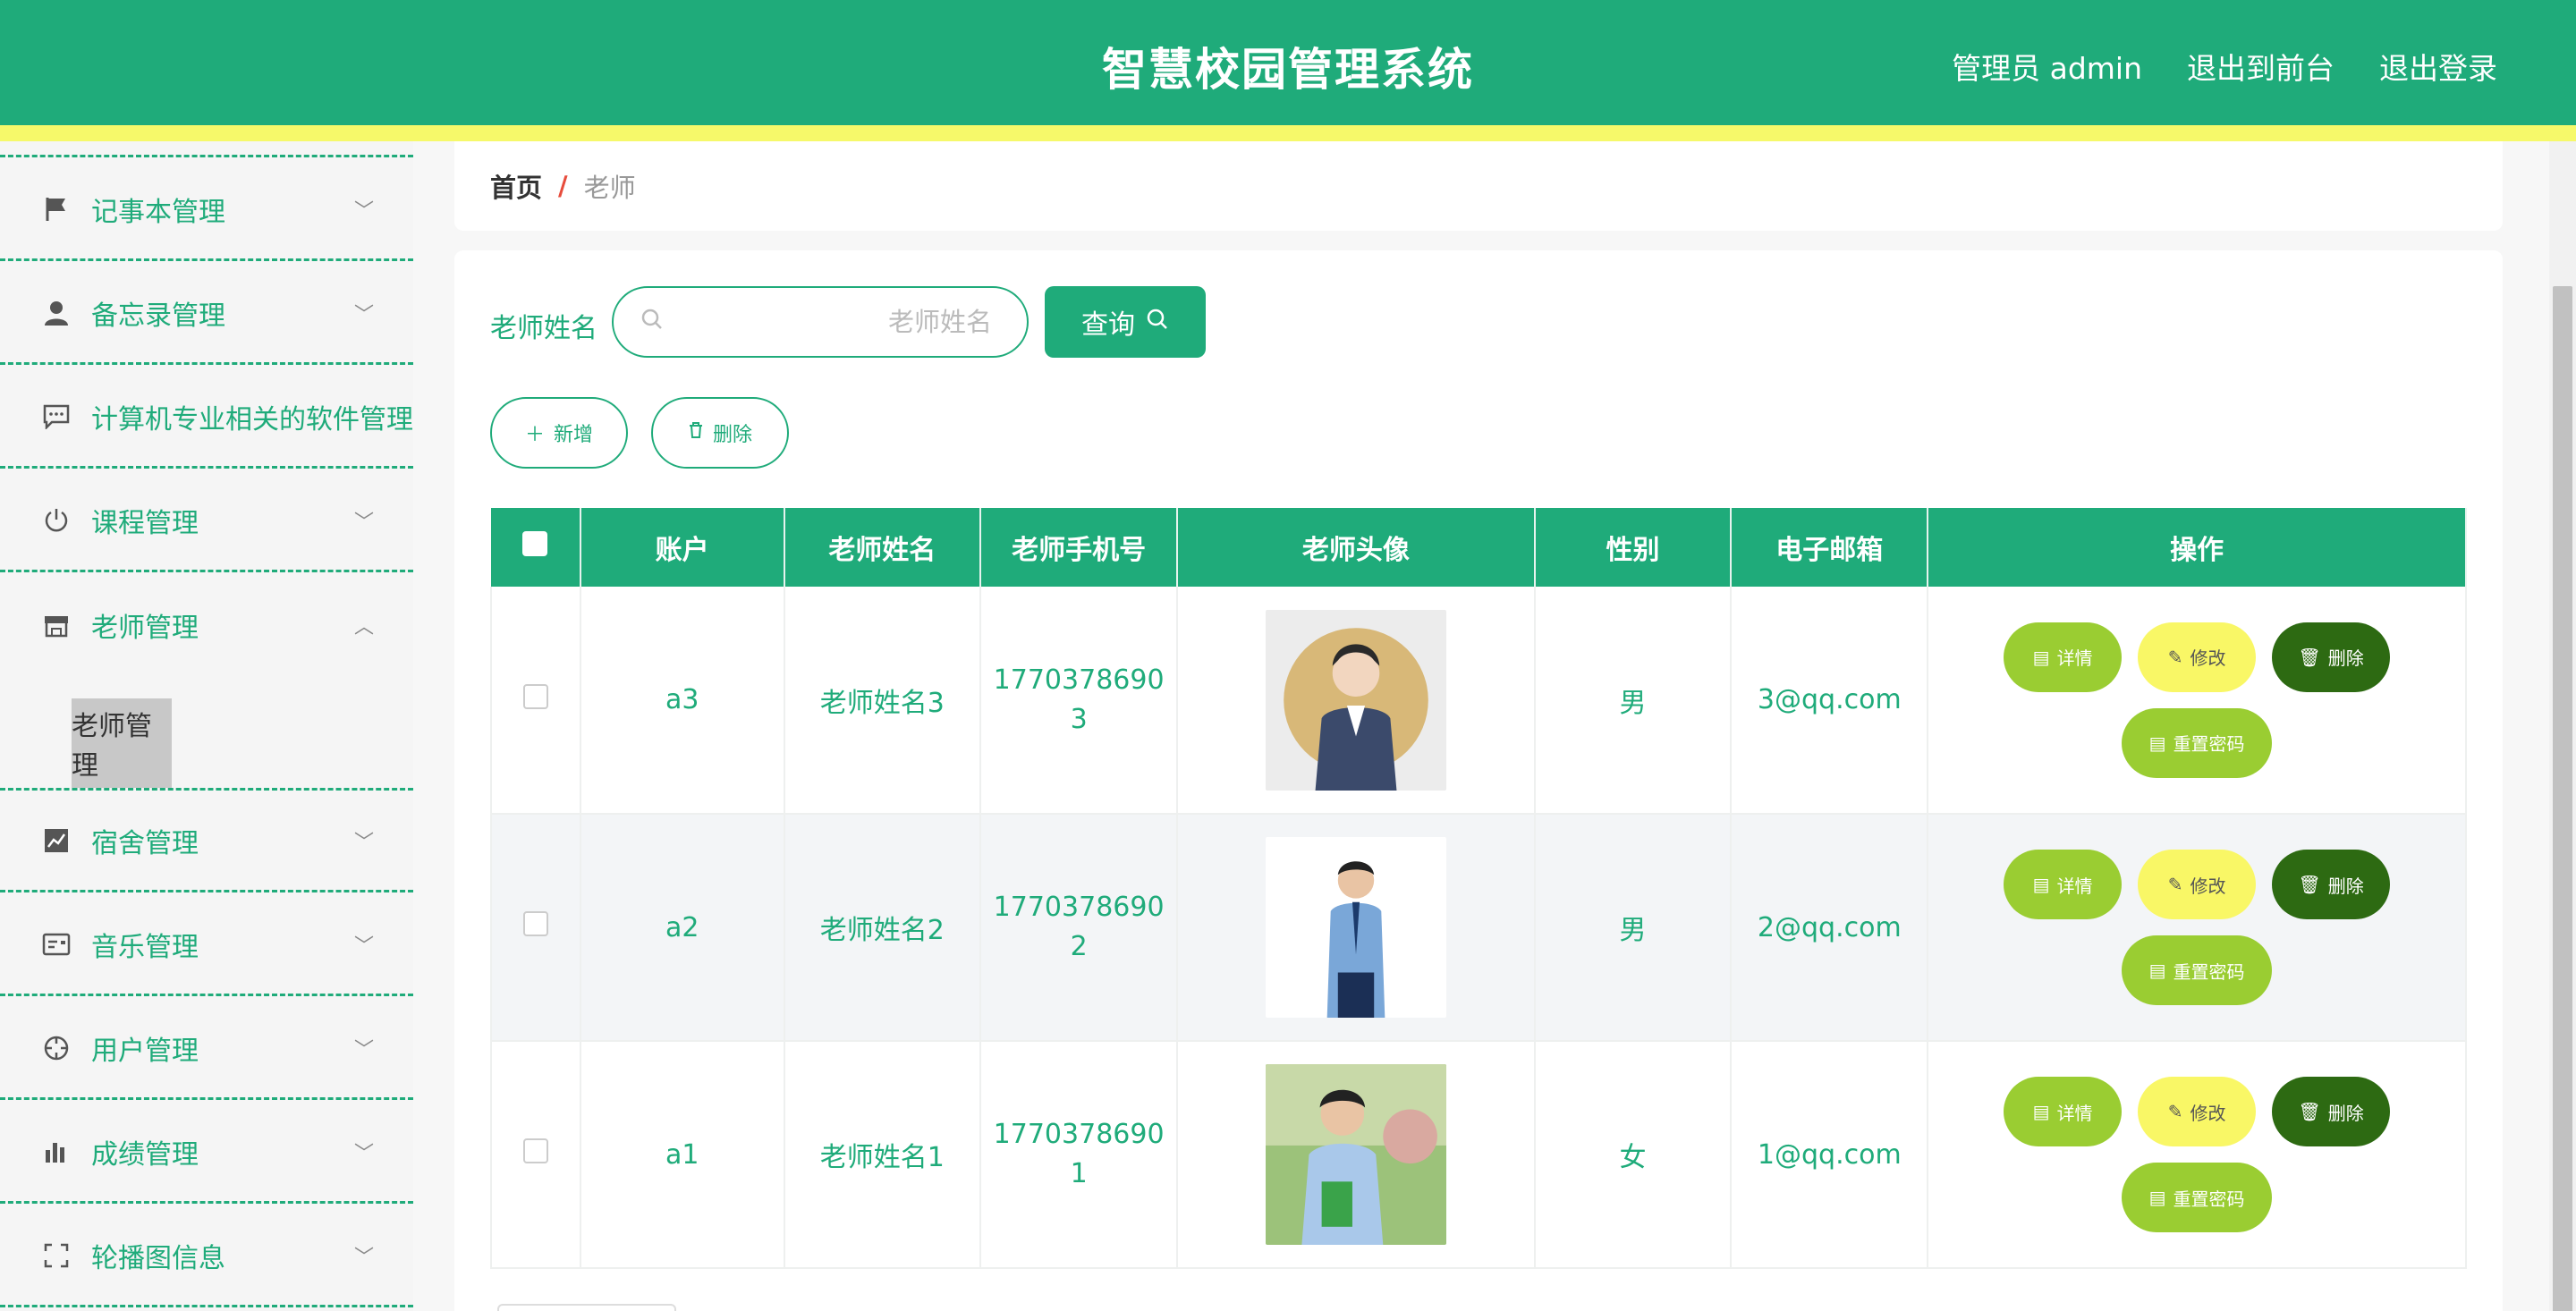 The height and width of the screenshot is (1311, 2576). I want to click on sidebar-item-label: 课程管理, so click(145, 523).